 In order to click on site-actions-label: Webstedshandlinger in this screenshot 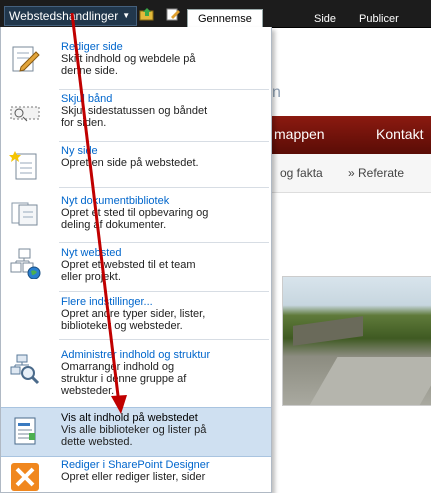, I will do `click(64, 16)`.